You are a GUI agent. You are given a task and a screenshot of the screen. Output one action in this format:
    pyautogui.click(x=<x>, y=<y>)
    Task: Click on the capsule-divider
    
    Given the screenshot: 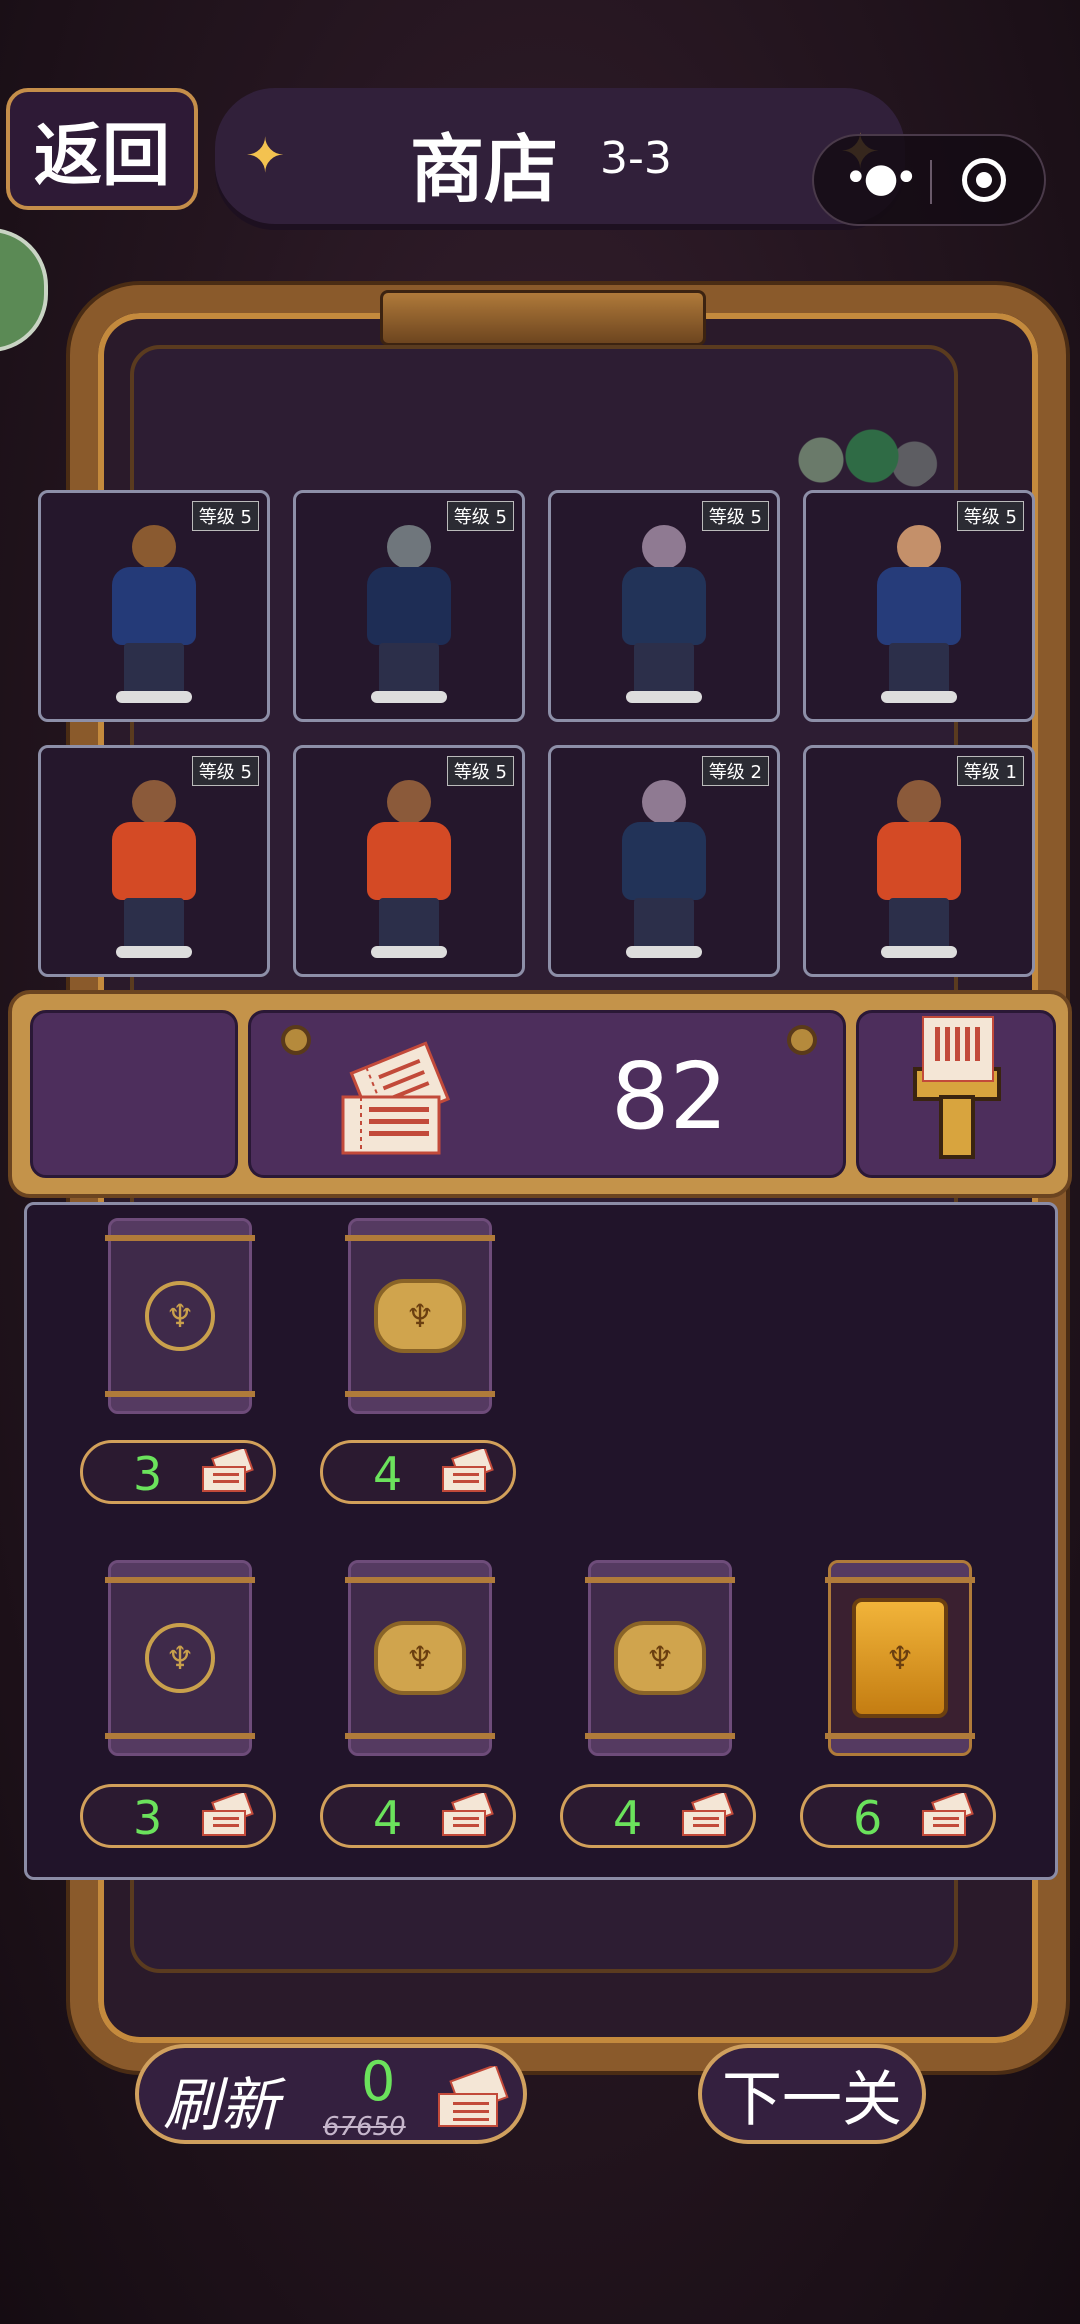 What is the action you would take?
    pyautogui.click(x=931, y=182)
    